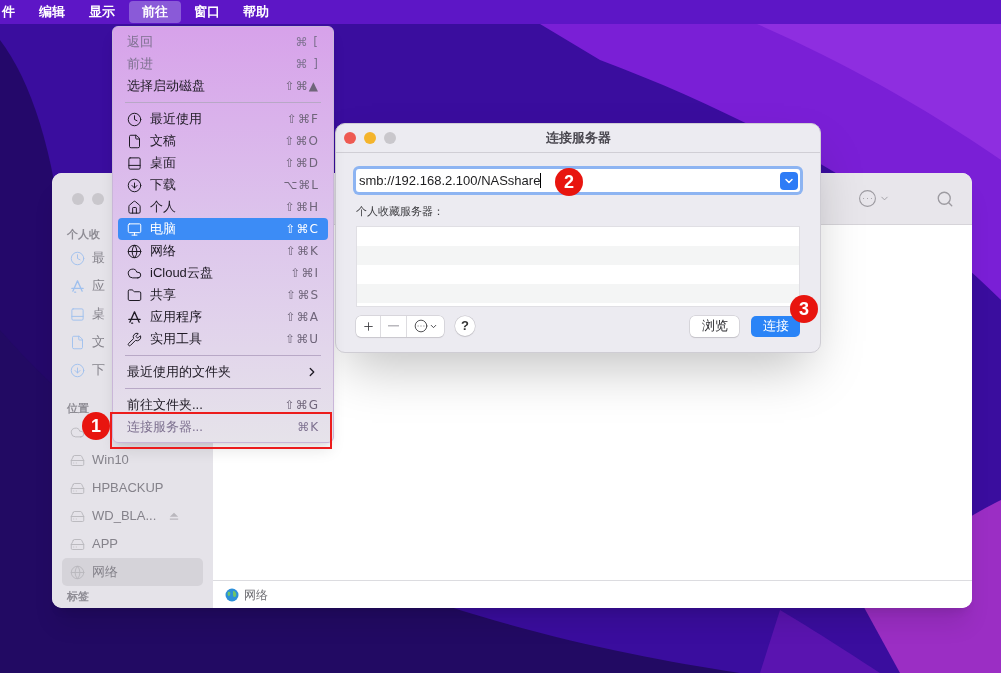  I want to click on shortcut: ⇧⌘U, so click(302, 339).